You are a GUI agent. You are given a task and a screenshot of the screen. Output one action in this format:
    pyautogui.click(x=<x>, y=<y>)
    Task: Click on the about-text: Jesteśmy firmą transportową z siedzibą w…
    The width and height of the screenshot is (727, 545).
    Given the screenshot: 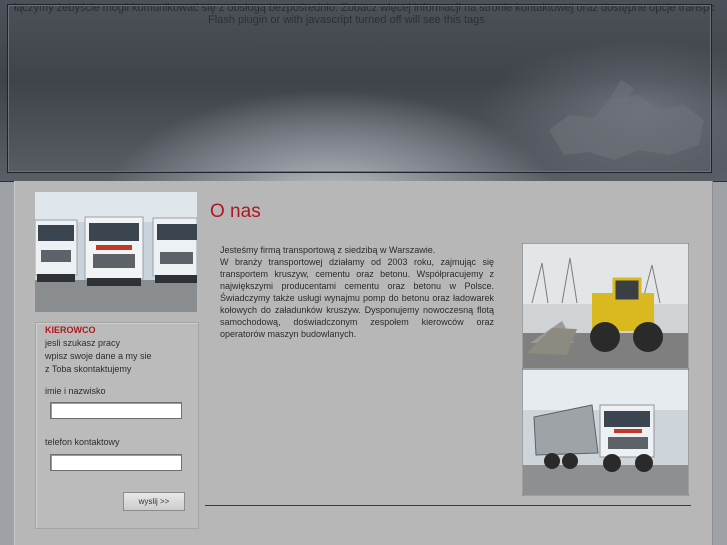 What is the action you would take?
    pyautogui.click(x=357, y=292)
    